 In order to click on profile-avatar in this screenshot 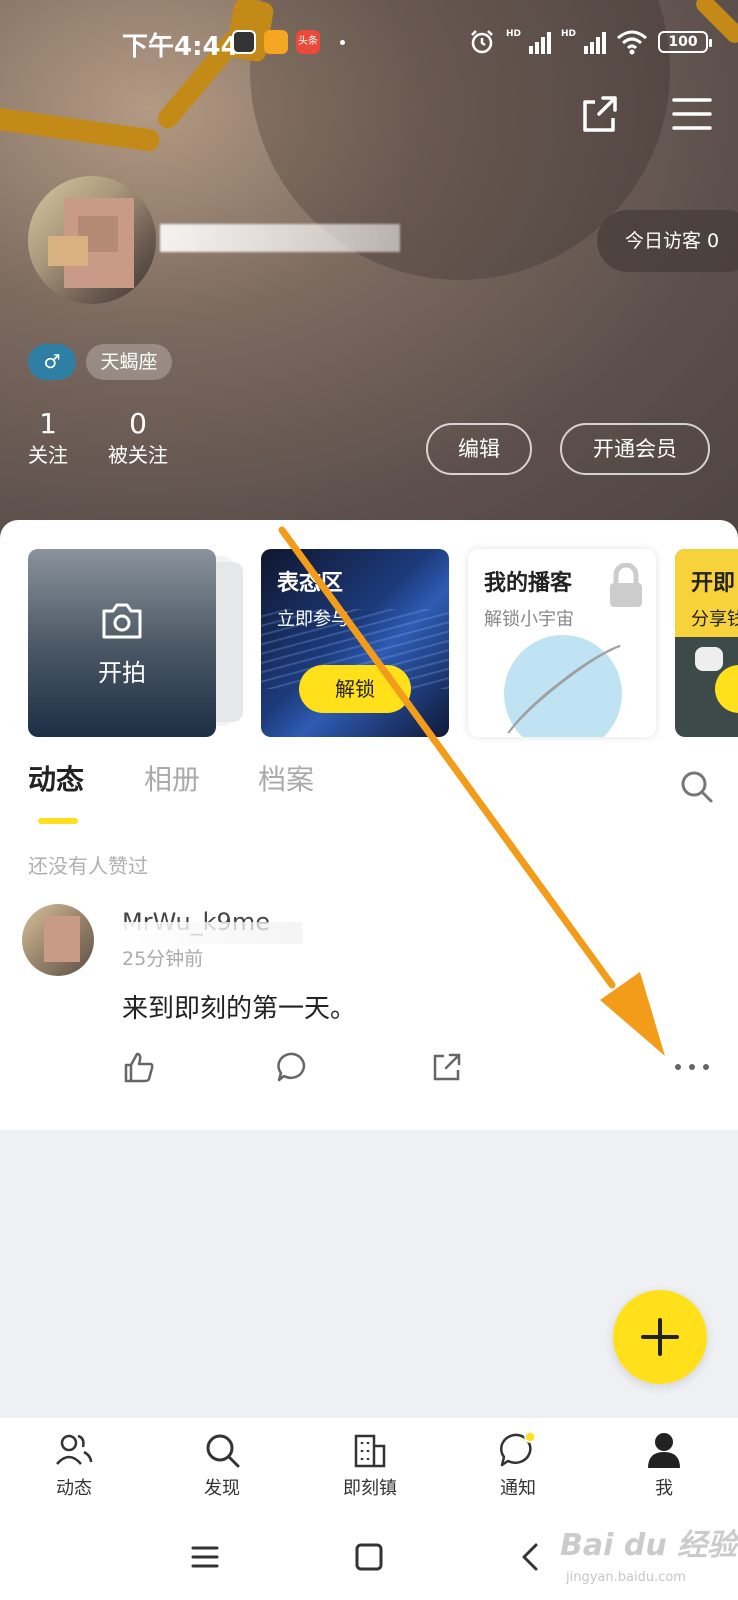, I will do `click(92, 240)`.